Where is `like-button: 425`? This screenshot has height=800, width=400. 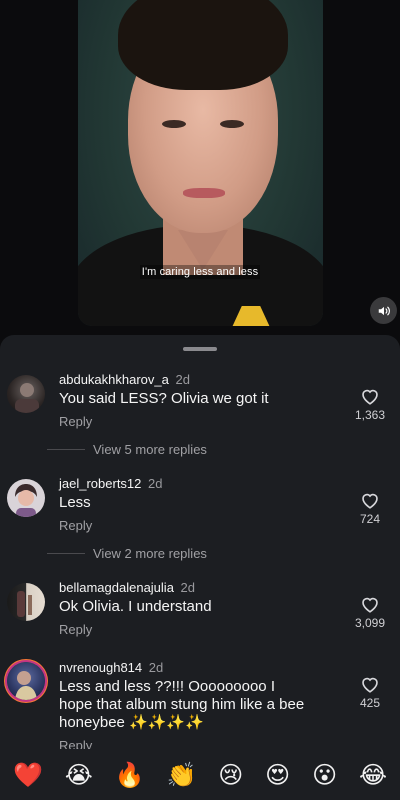
like-button: 425 is located at coordinates (370, 692).